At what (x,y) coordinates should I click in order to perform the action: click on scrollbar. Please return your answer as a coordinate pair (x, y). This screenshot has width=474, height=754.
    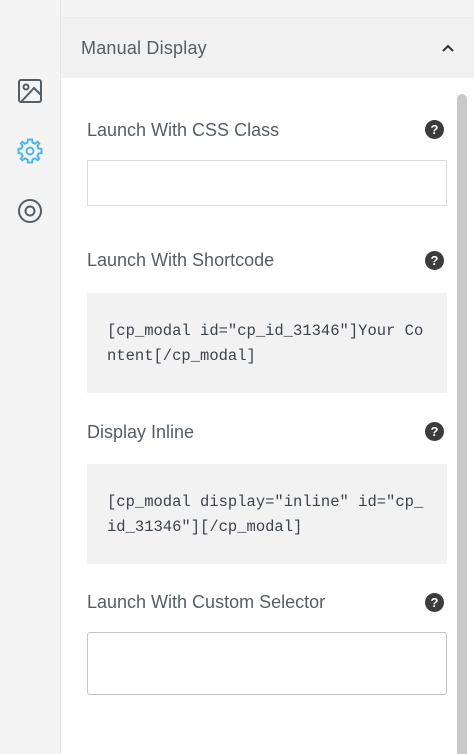
    Looking at the image, I should click on (462, 424).